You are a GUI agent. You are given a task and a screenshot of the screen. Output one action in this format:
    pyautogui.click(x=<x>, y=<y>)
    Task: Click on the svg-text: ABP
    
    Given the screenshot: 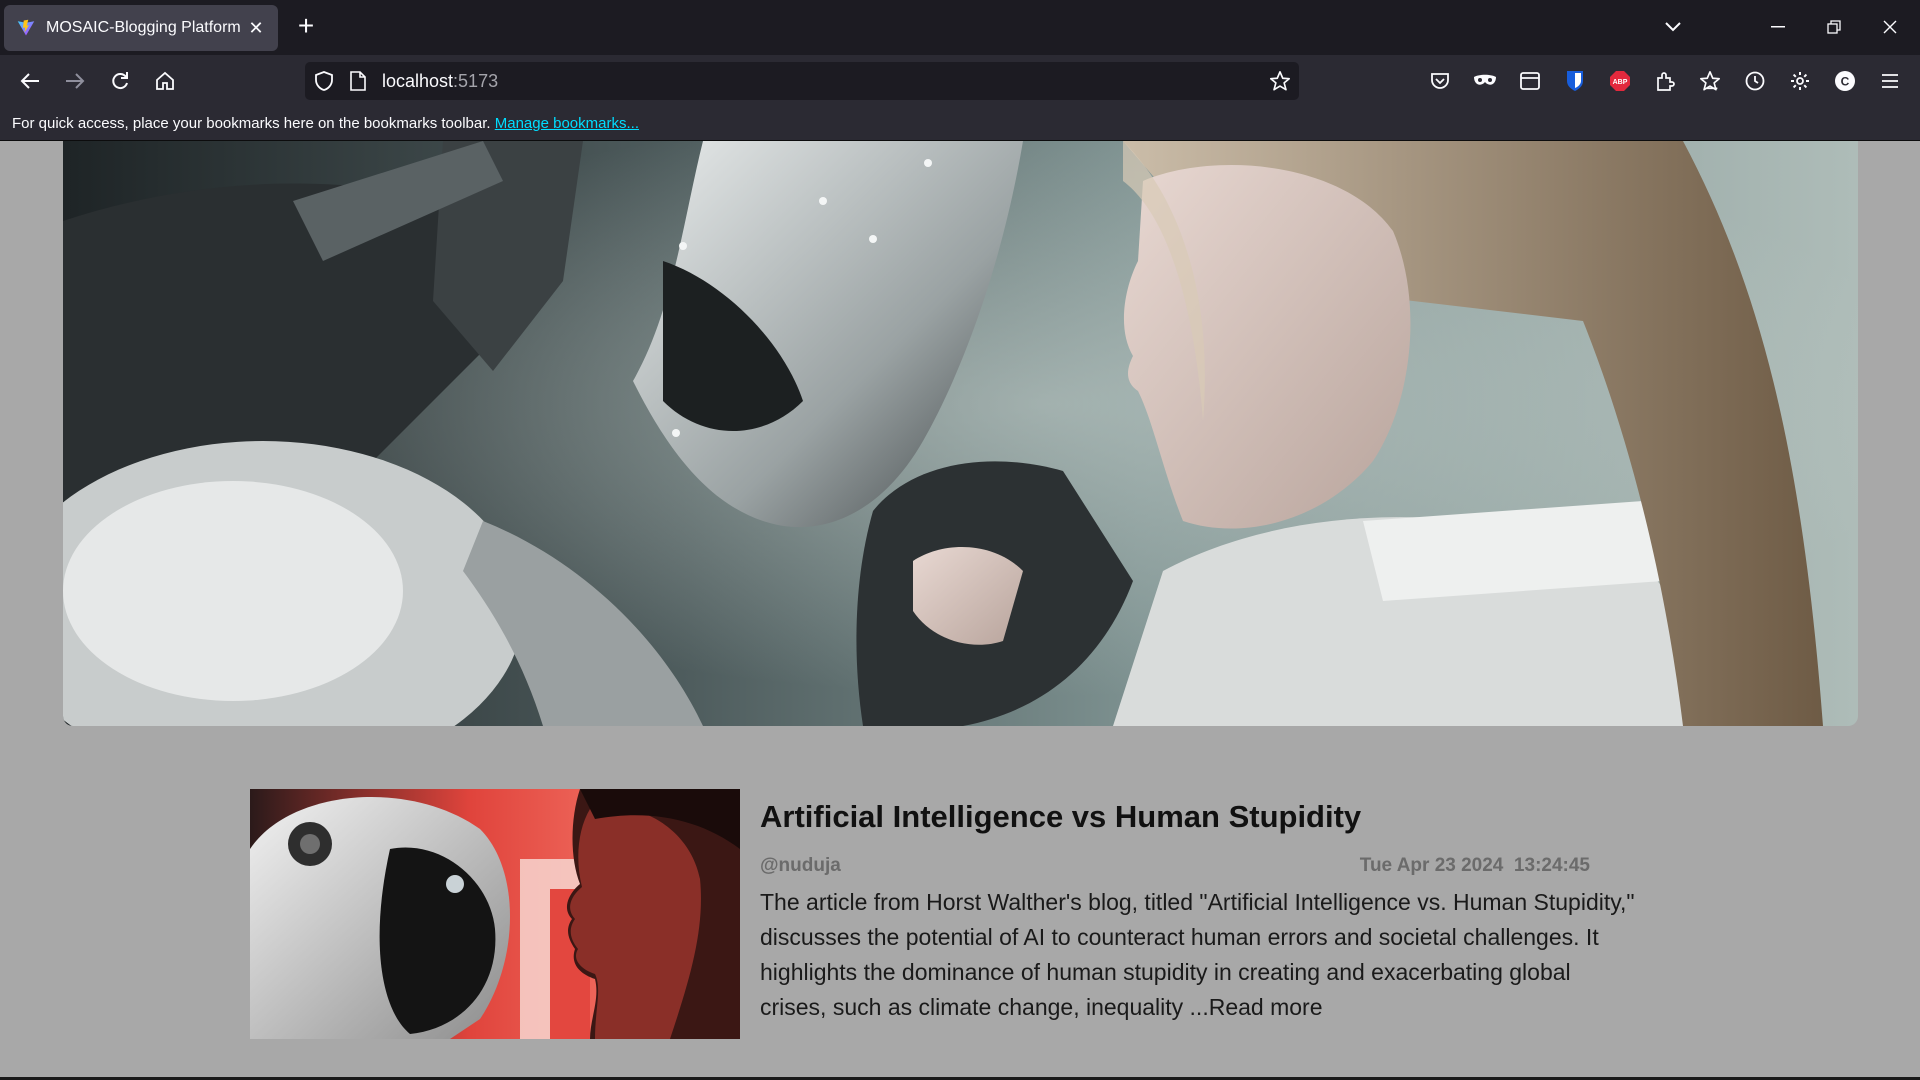 What is the action you would take?
    pyautogui.click(x=1620, y=82)
    